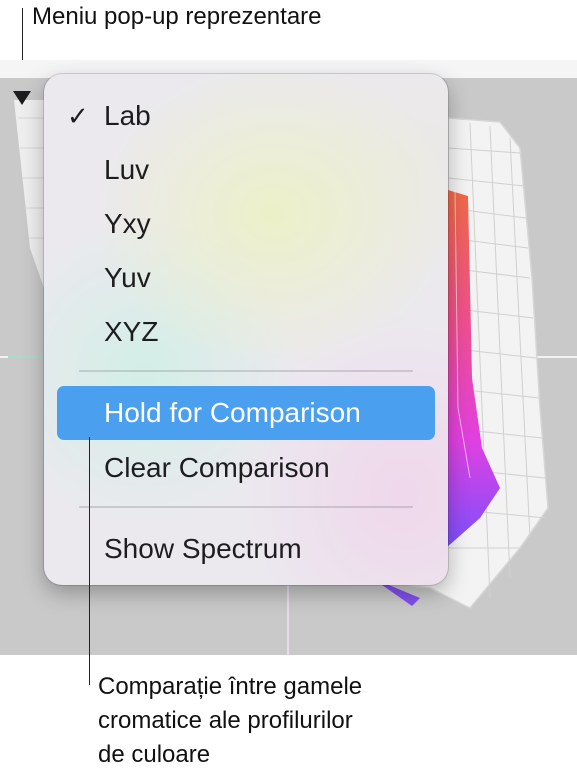 The image size is (577, 774). What do you see at coordinates (22, 98) in the screenshot?
I see `triangle-down-icon` at bounding box center [22, 98].